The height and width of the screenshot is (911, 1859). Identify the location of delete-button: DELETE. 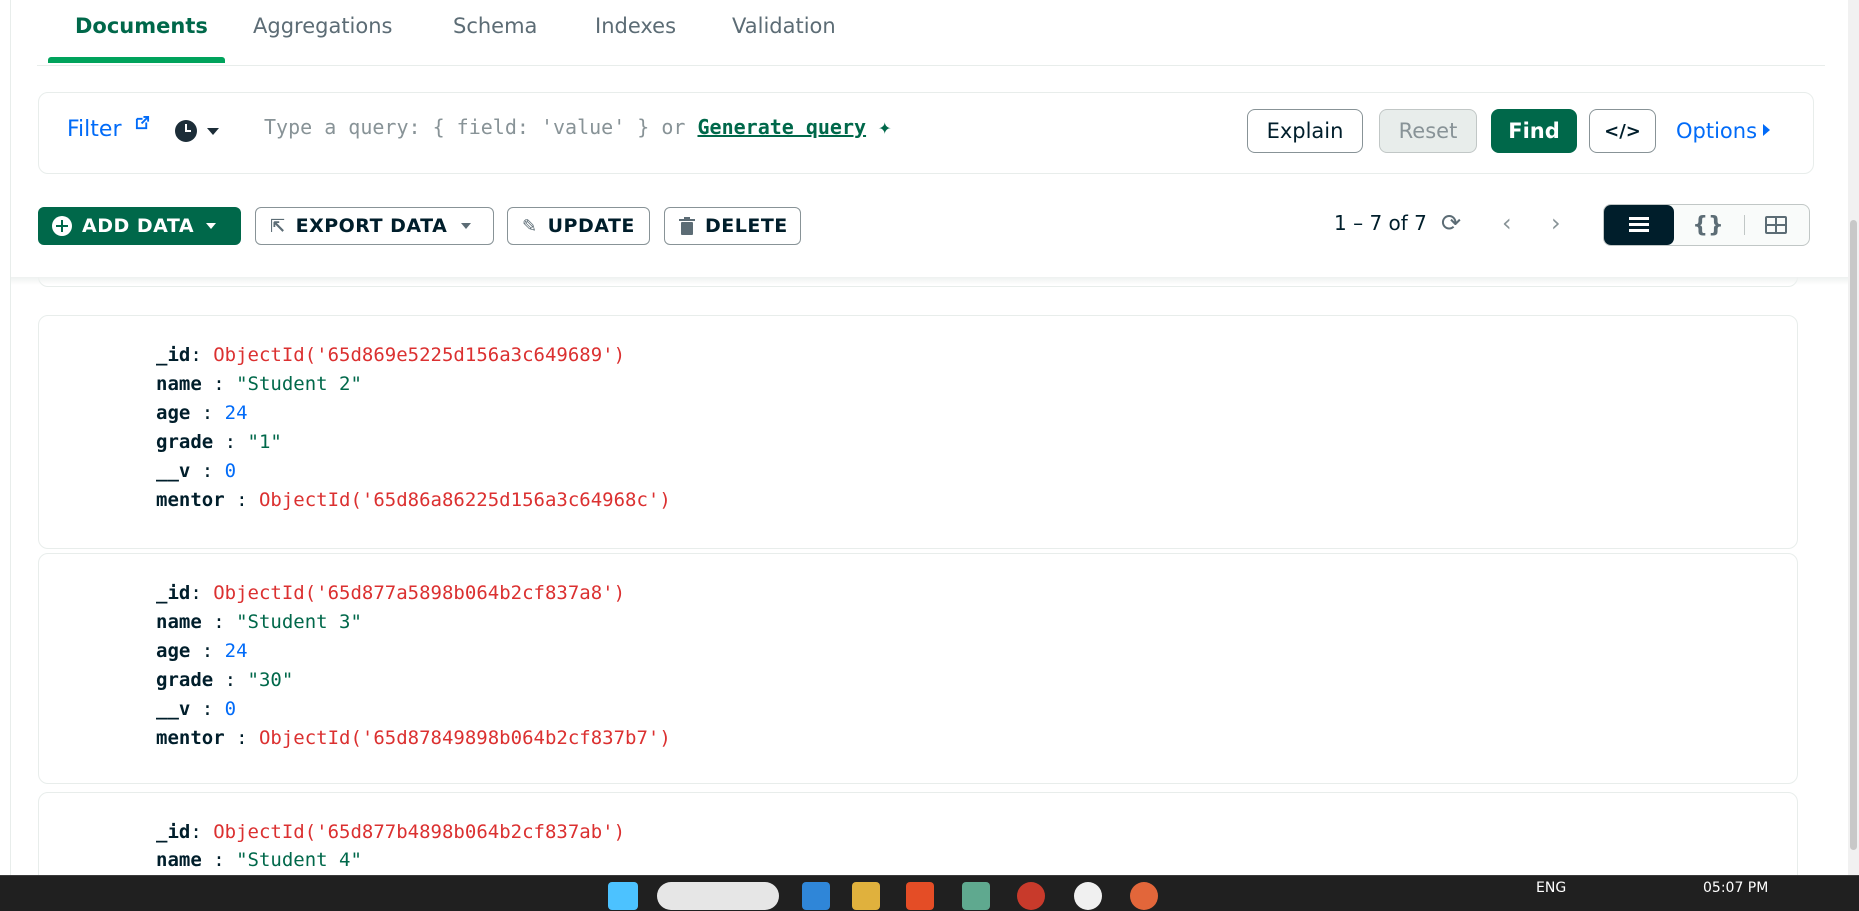
(732, 226).